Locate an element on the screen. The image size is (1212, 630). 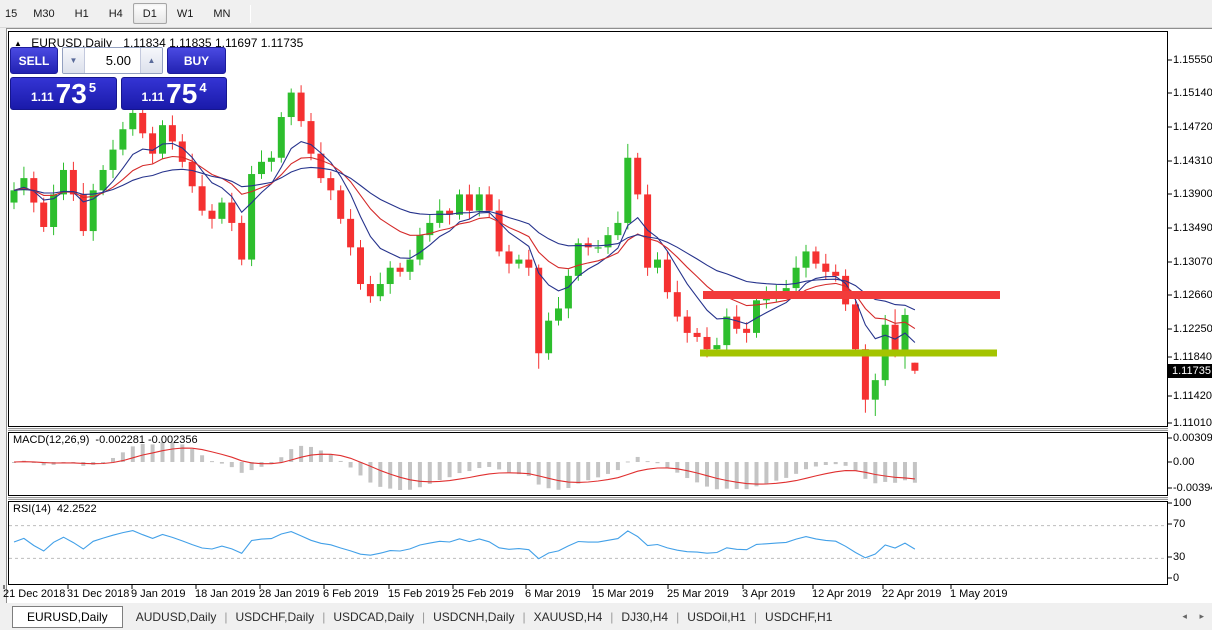
rsi-indicator-label: RSI(14) 42.2522 is located at coordinates (55, 509).